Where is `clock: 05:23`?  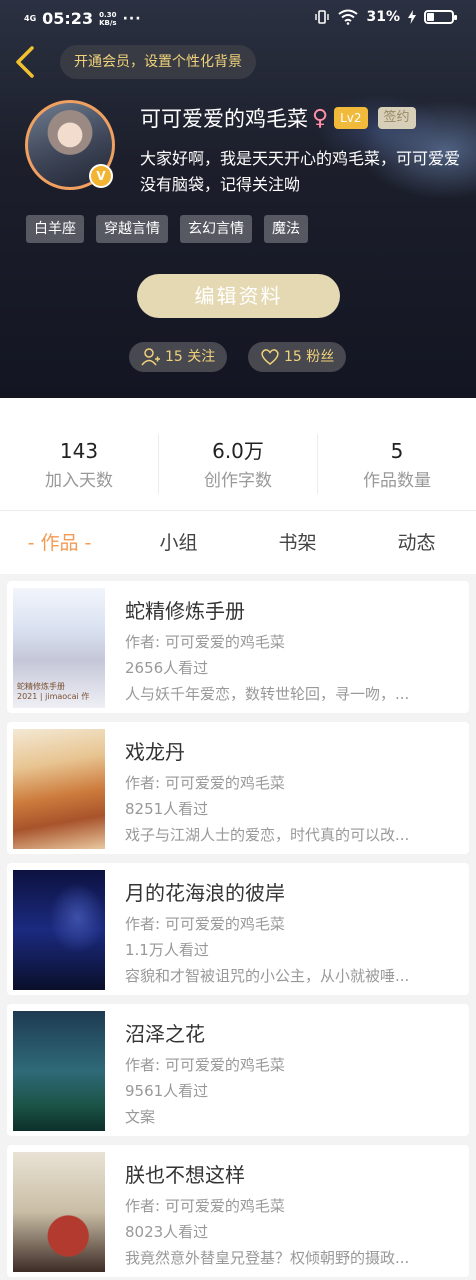 clock: 05:23 is located at coordinates (68, 18).